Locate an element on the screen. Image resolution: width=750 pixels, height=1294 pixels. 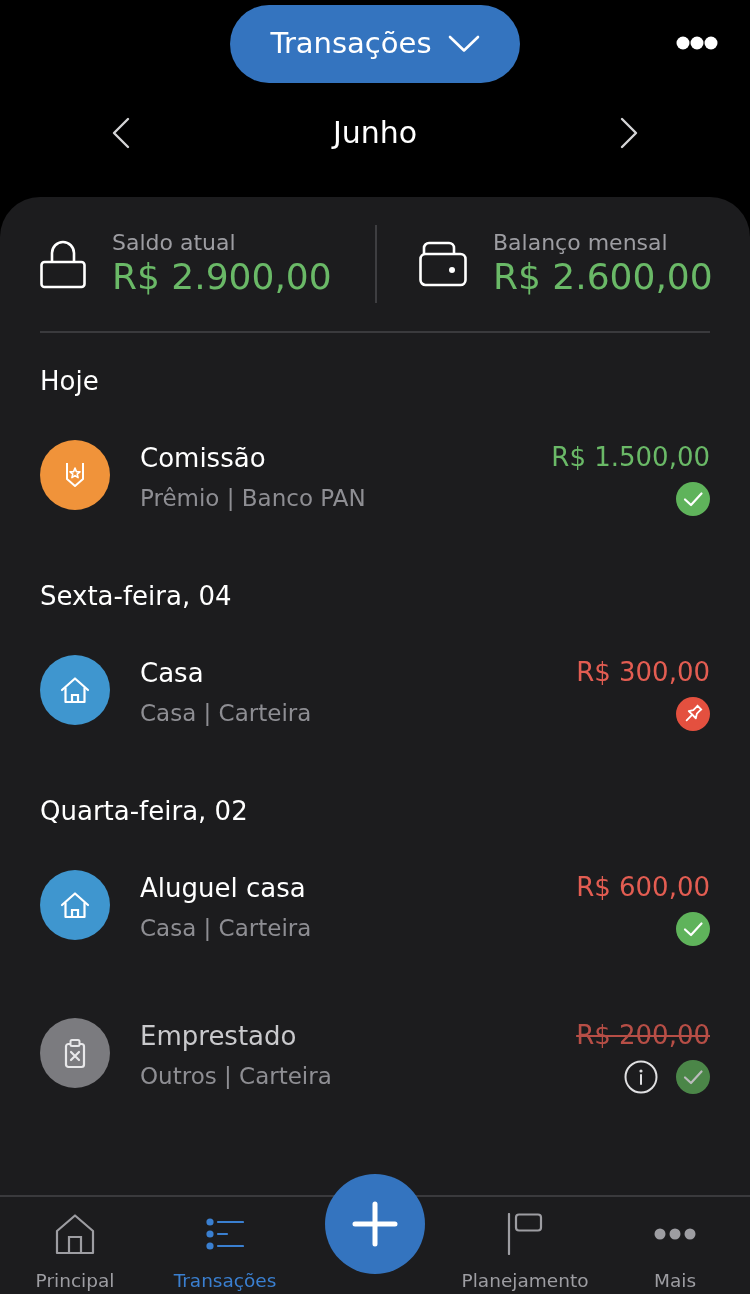
nav-tab: Planejamento is located at coordinates (525, 1245).